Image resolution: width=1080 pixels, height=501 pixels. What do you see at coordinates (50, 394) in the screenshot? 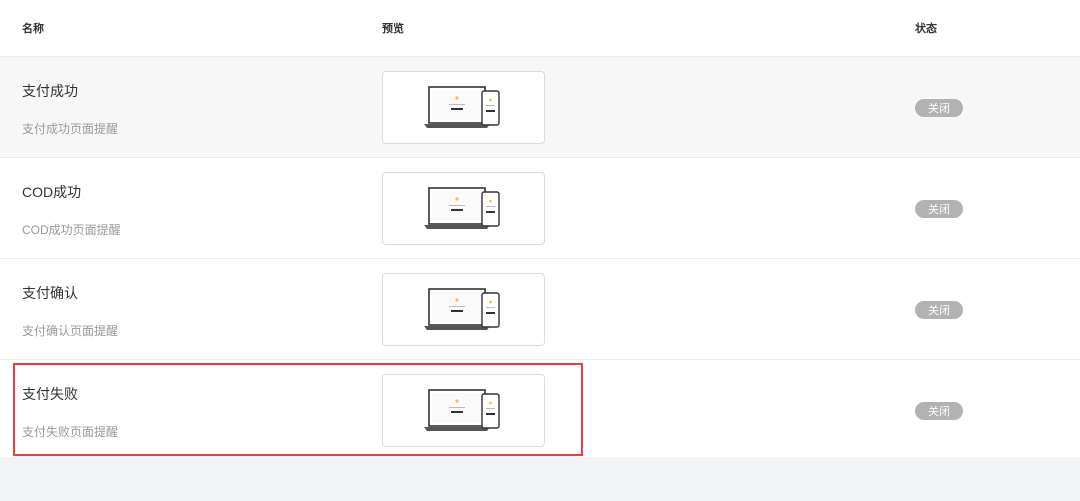
I see `row-title: 支付失败` at bounding box center [50, 394].